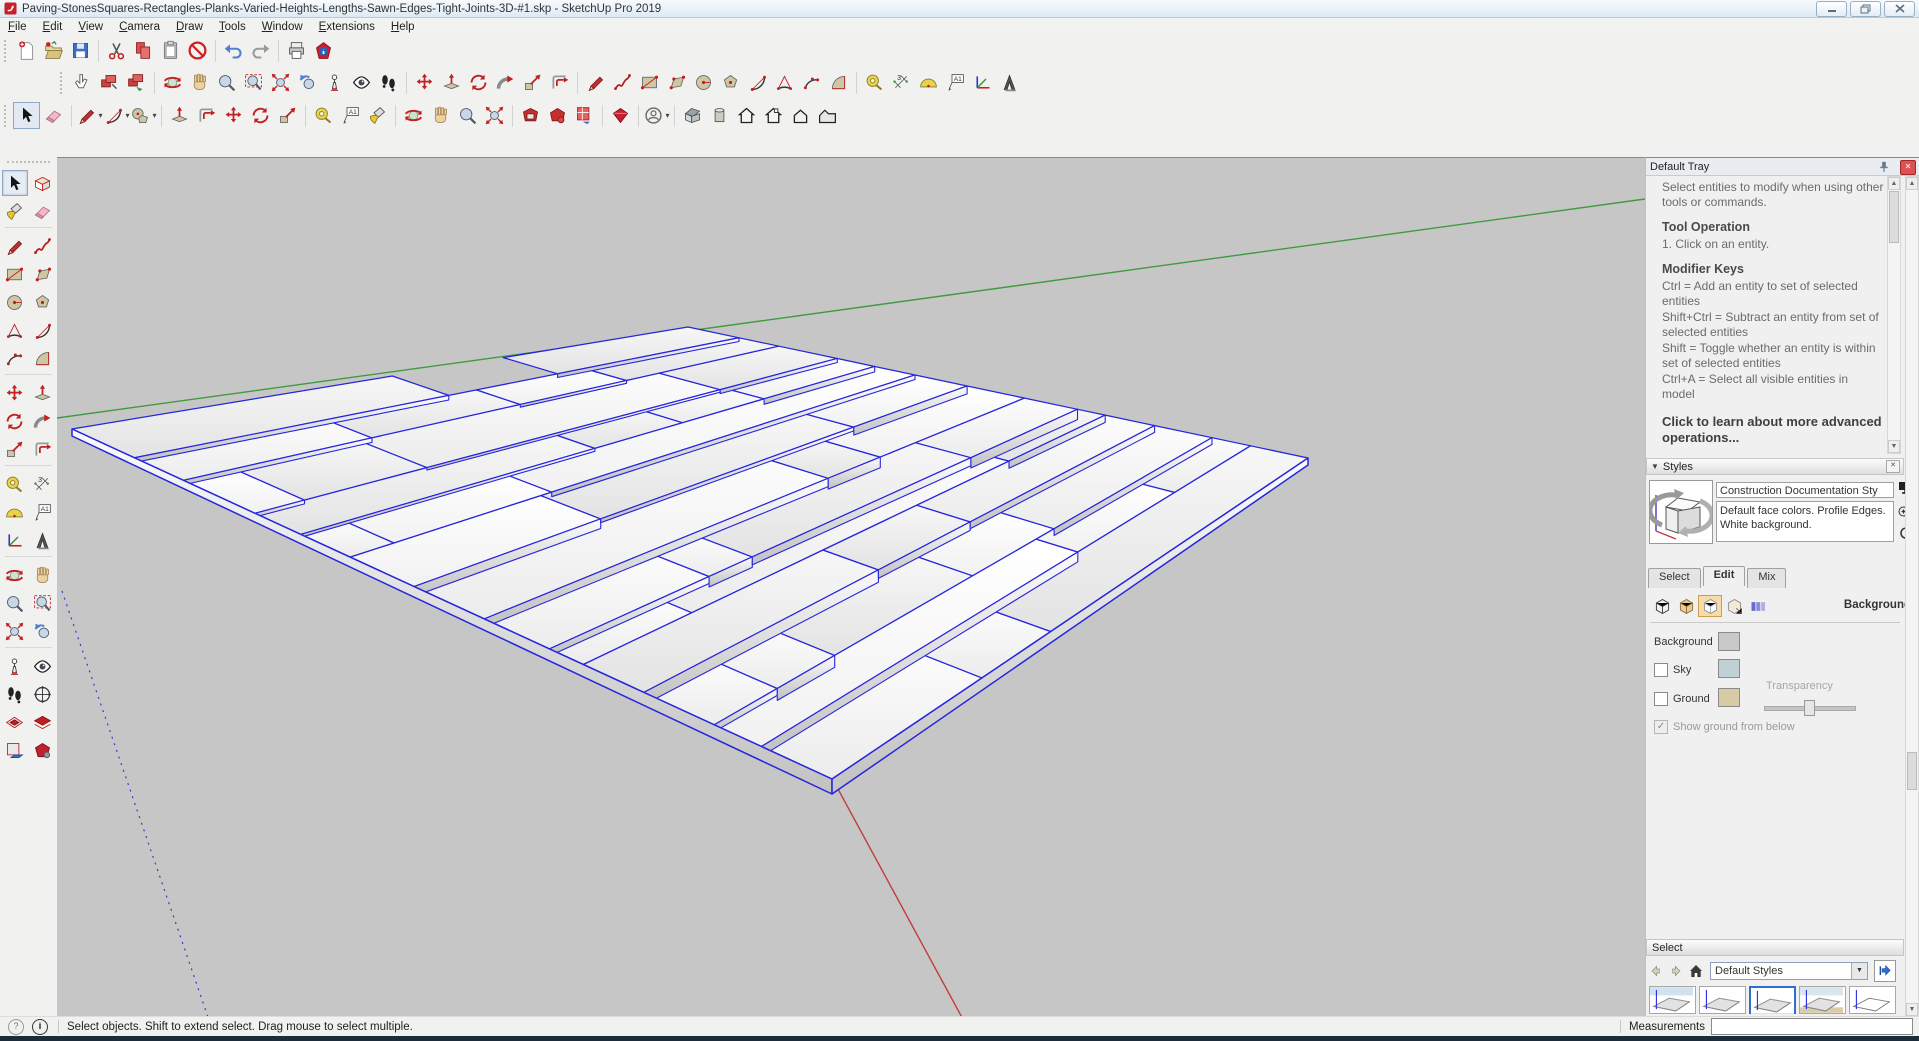 The height and width of the screenshot is (1041, 1919). I want to click on three-point-arc-button, so click(15, 358).